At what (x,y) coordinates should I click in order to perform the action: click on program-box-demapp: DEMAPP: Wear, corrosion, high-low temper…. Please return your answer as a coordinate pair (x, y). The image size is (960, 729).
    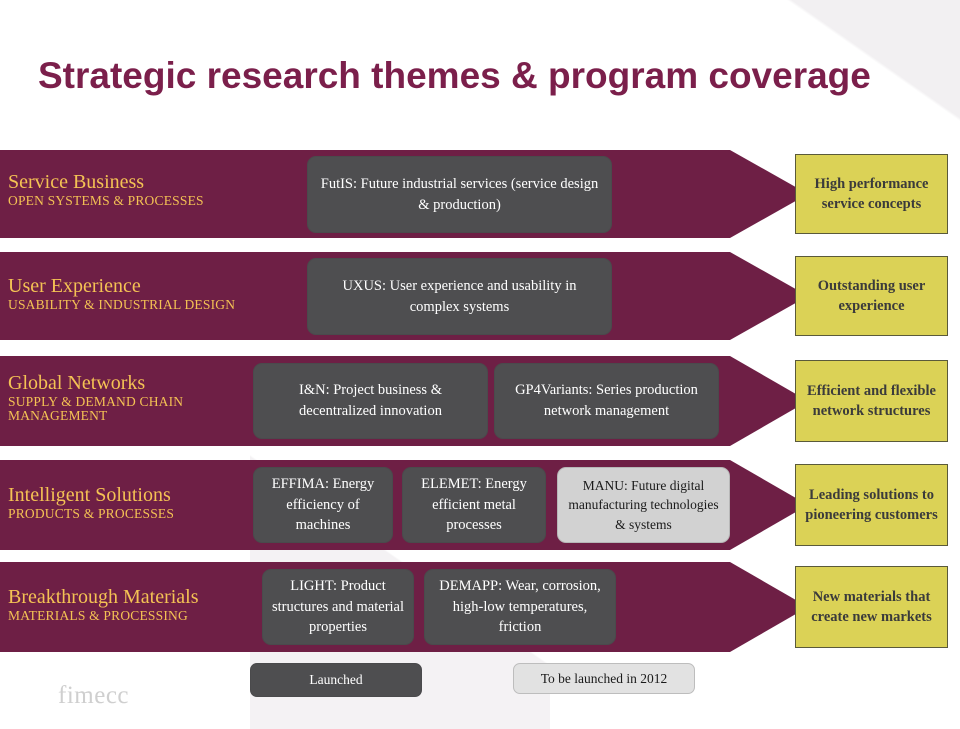
    Looking at the image, I should click on (520, 607).